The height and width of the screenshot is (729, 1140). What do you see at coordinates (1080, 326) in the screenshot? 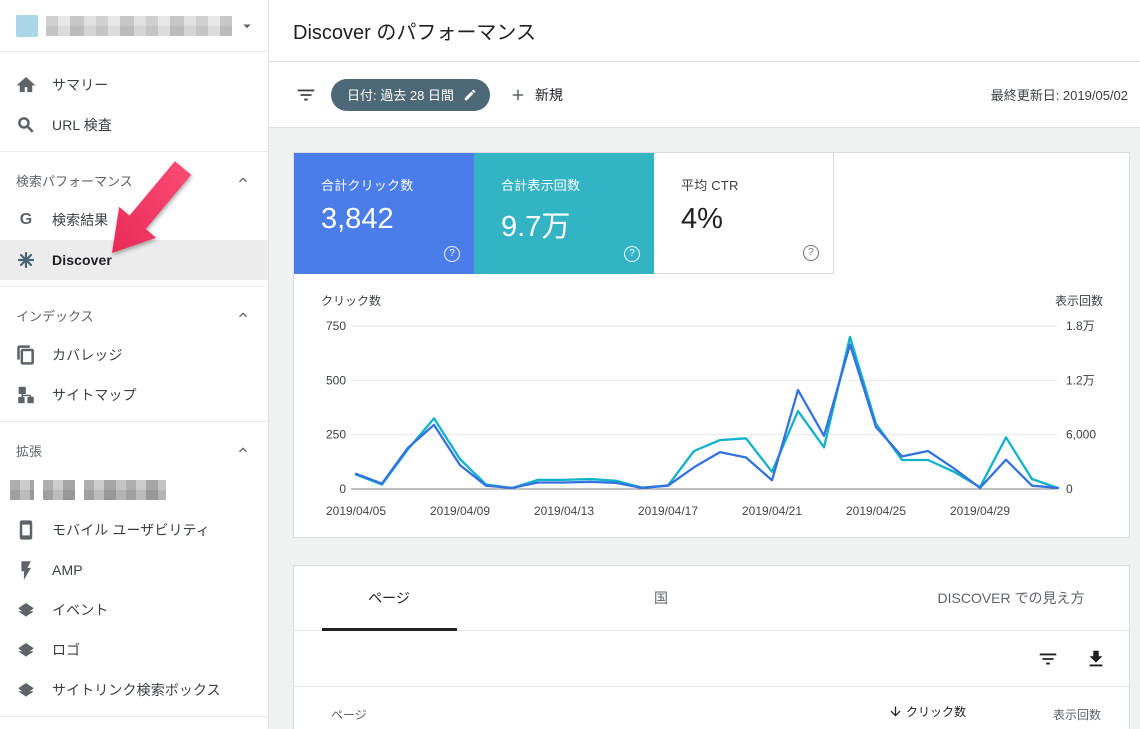
I see `svg-text: 1.8万` at bounding box center [1080, 326].